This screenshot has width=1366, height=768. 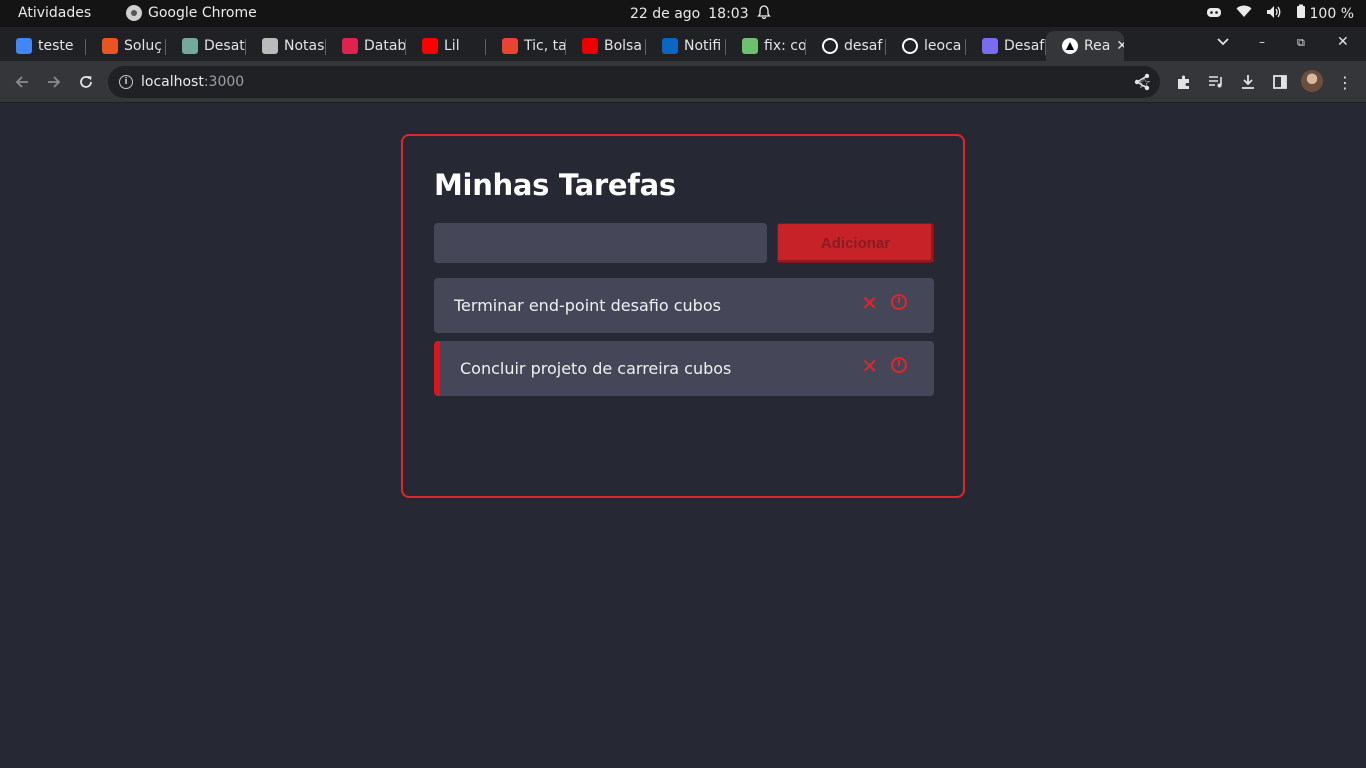 I want to click on browser-tab: fix: co, so click(x=766, y=46).